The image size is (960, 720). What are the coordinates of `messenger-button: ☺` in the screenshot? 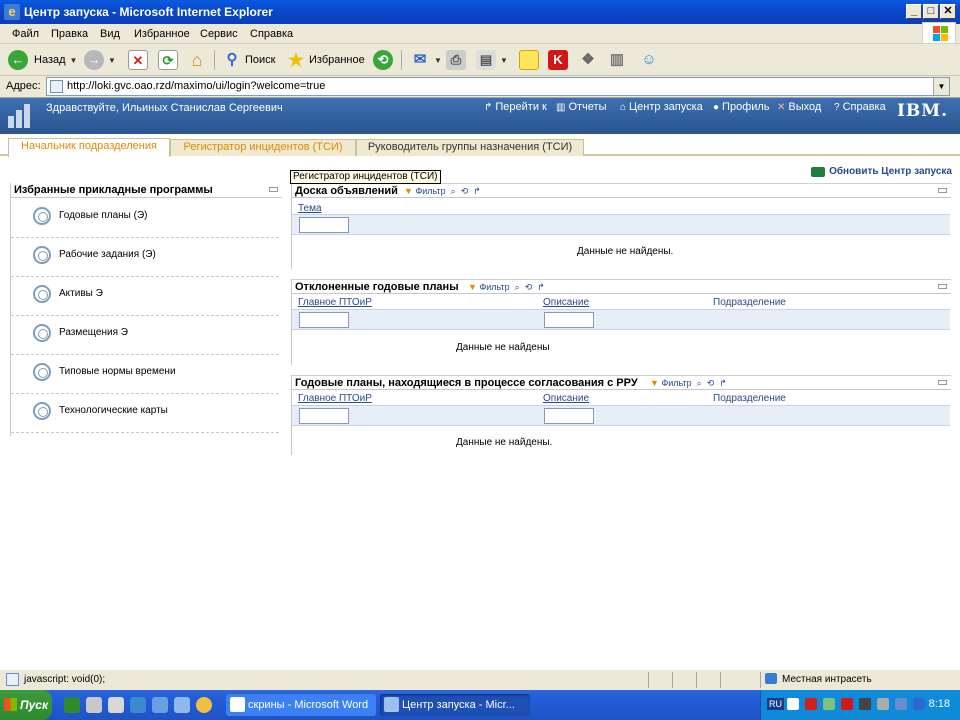 It's located at (649, 60).